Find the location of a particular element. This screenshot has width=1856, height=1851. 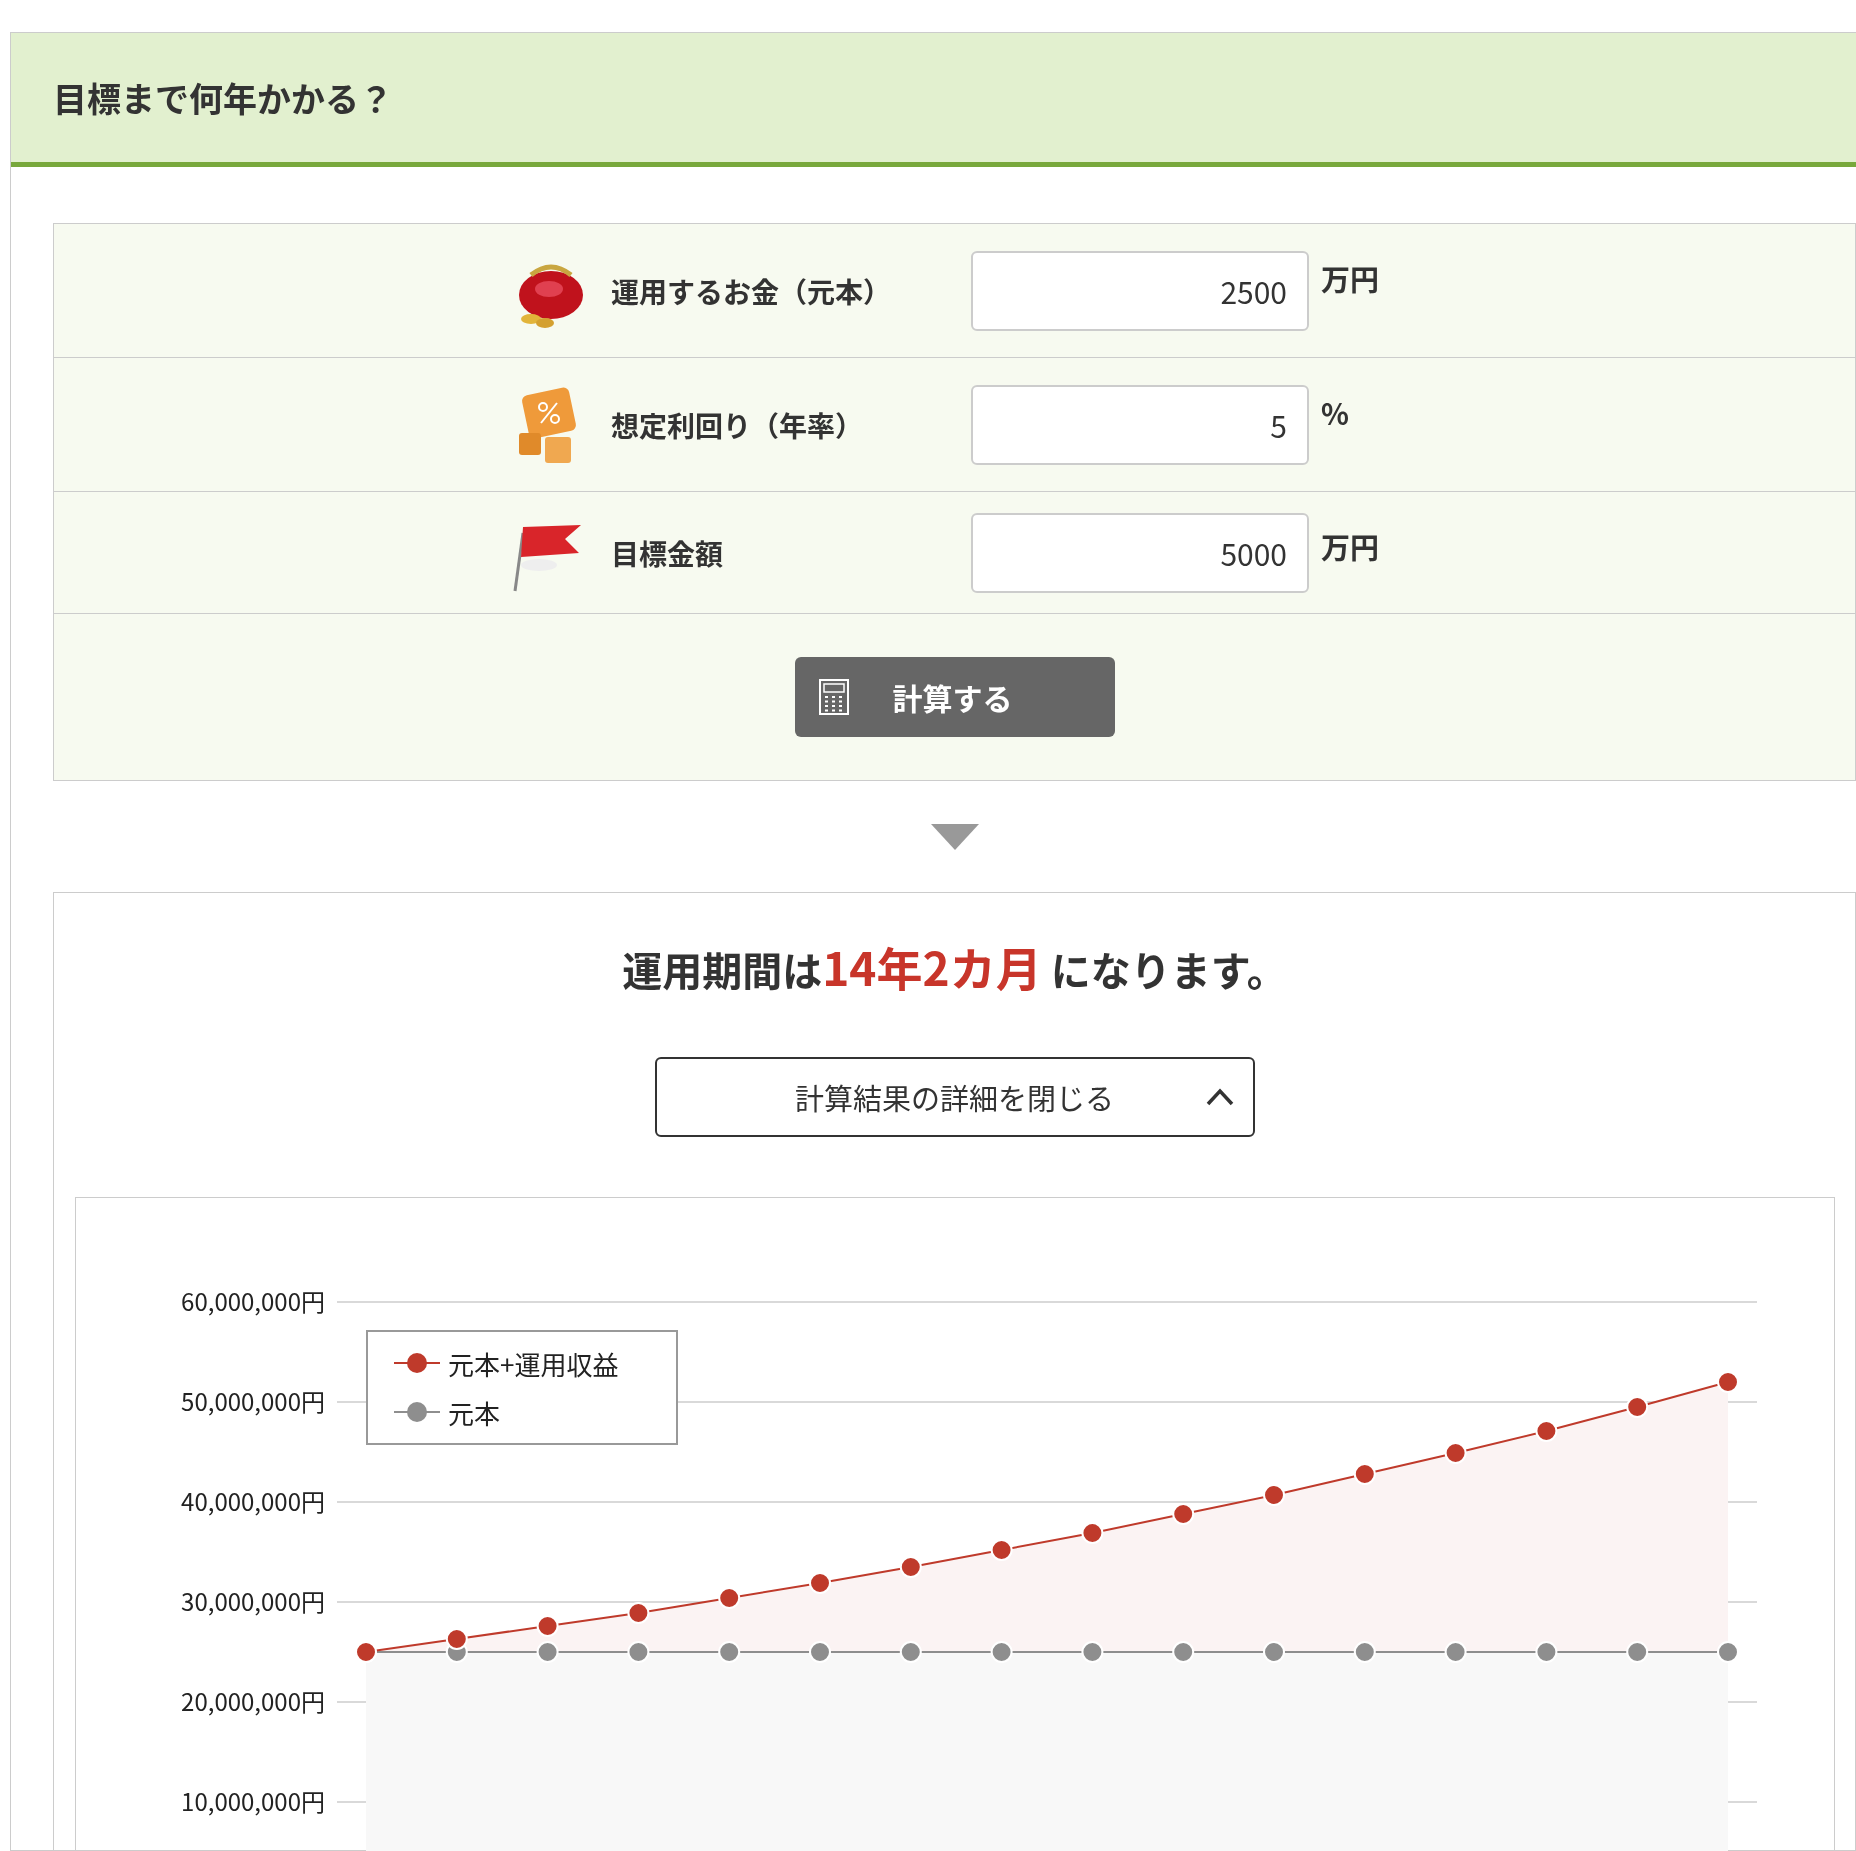

details-toggle-button: 計算結果の詳細を閉じる is located at coordinates (954, 1097).